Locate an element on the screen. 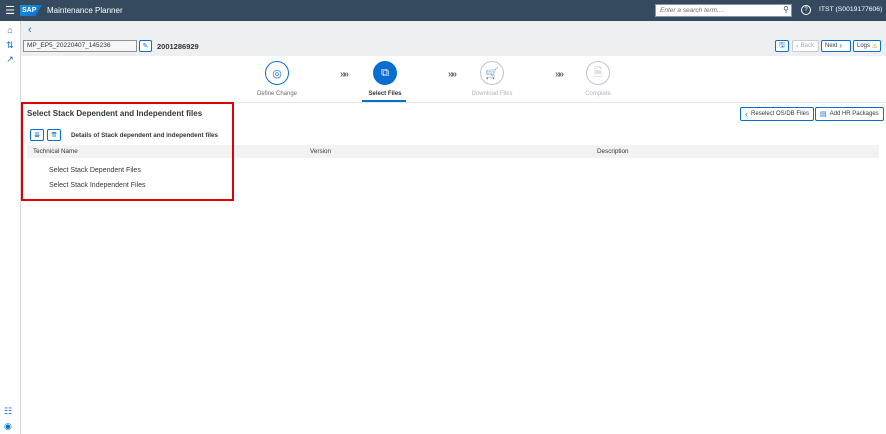 The image size is (886, 434). double-chevron-up-icon: ⇈ is located at coordinates (54, 135).